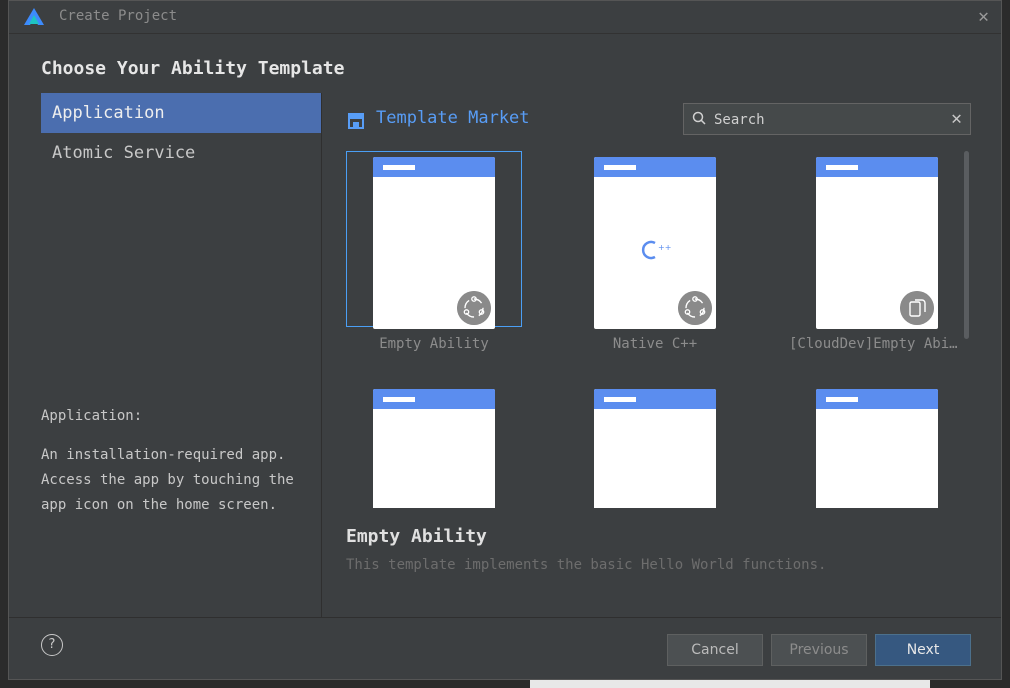 The height and width of the screenshot is (688, 1010). Describe the element at coordinates (181, 113) in the screenshot. I see `sidebar-item-application: Application` at that location.